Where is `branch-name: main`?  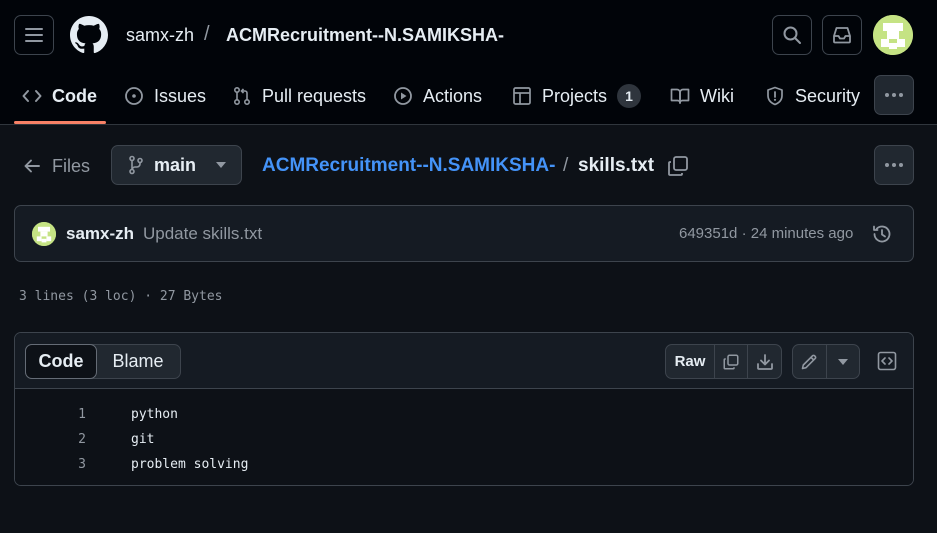 branch-name: main is located at coordinates (175, 164).